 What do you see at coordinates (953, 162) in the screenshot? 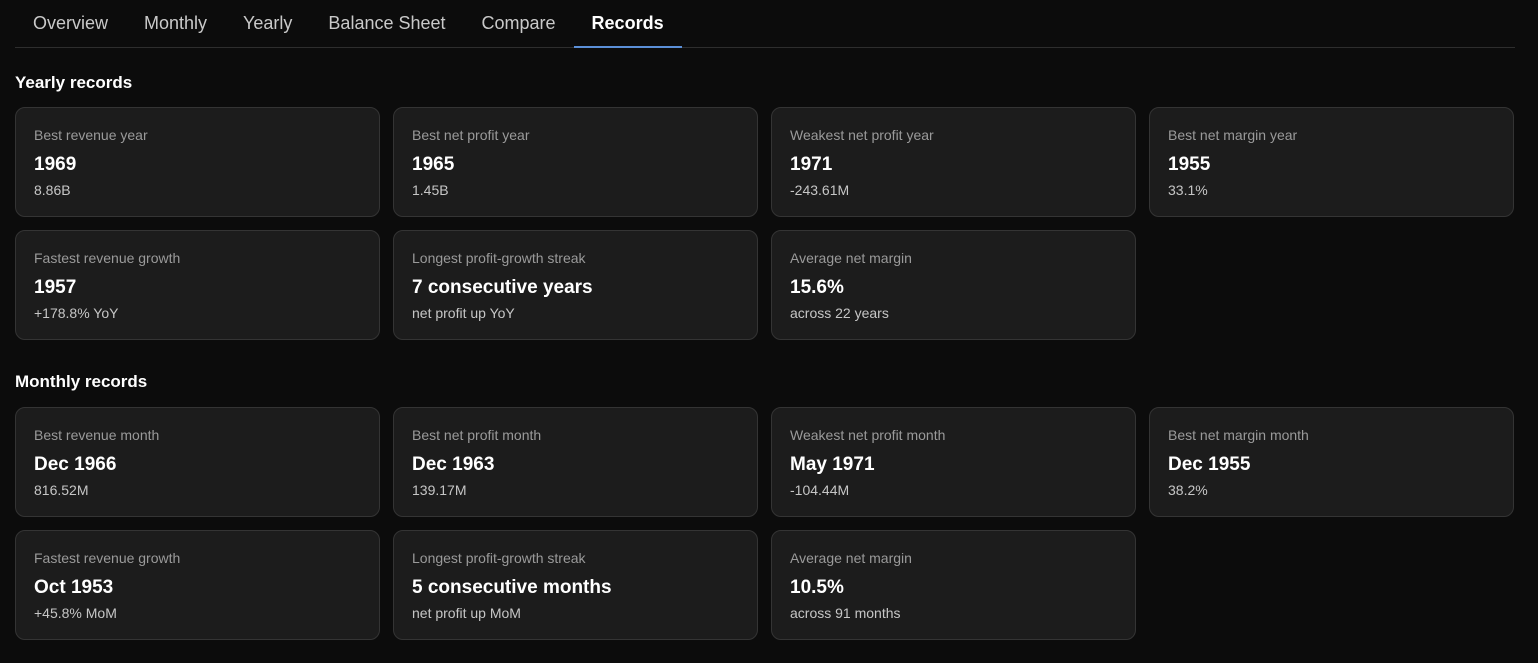
I see `record-card-weakest-net-profit-year: Weakest net profit year 1971 -243.61M` at bounding box center [953, 162].